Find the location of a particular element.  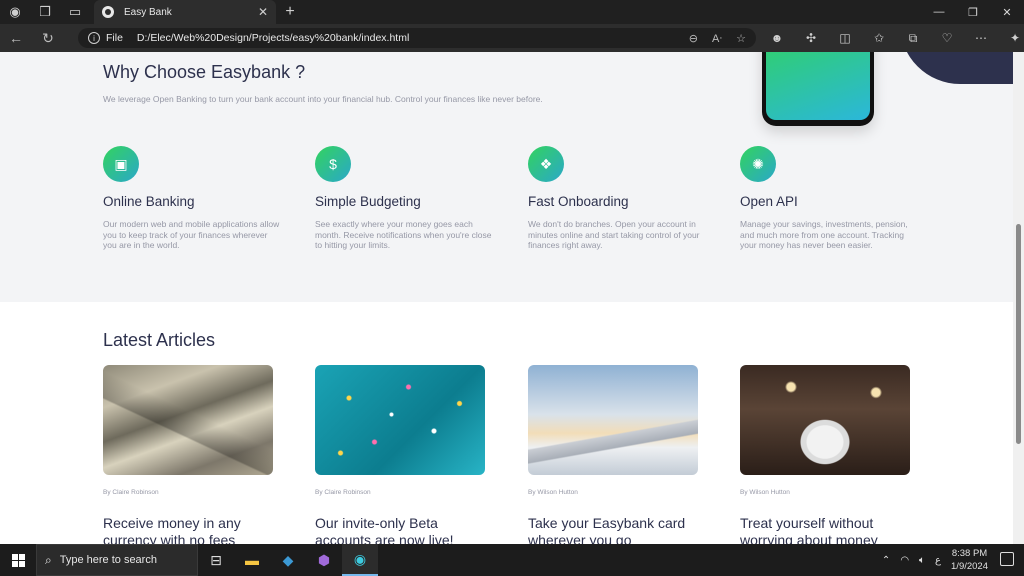

tray-chevron-icon: ⌃ is located at coordinates (886, 560).